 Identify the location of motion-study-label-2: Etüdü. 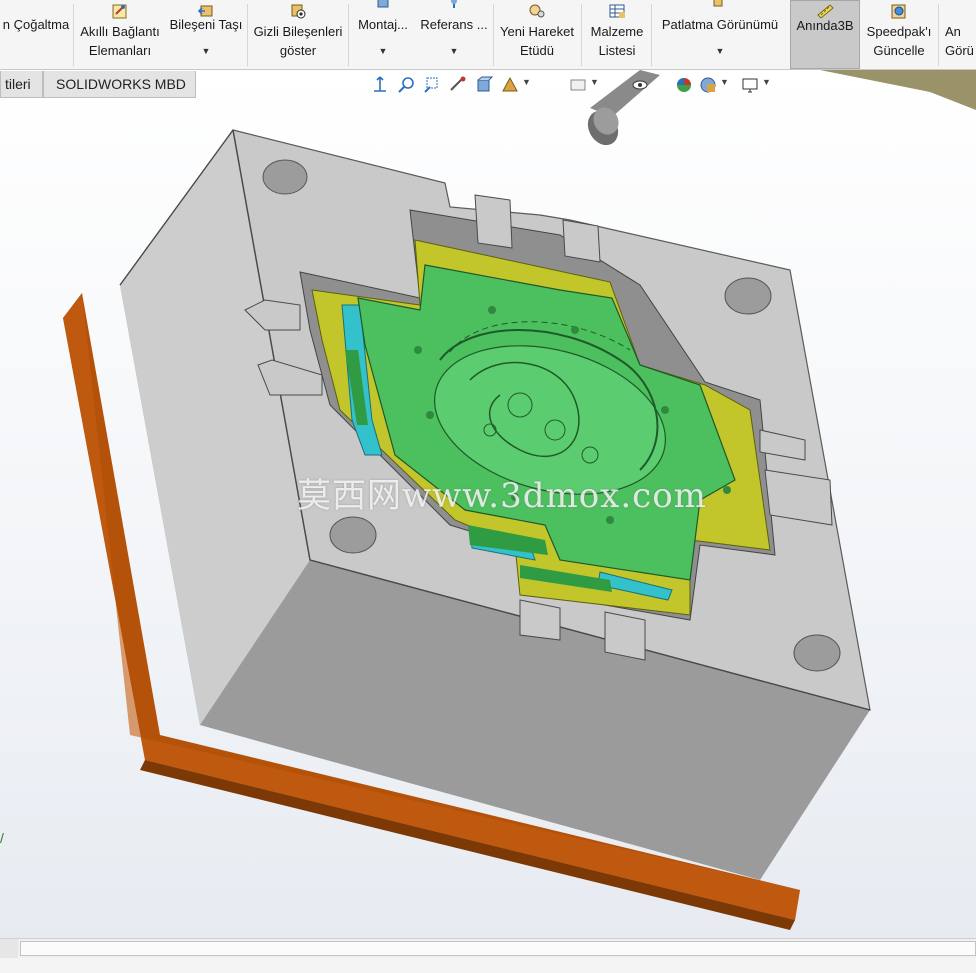
(537, 50).